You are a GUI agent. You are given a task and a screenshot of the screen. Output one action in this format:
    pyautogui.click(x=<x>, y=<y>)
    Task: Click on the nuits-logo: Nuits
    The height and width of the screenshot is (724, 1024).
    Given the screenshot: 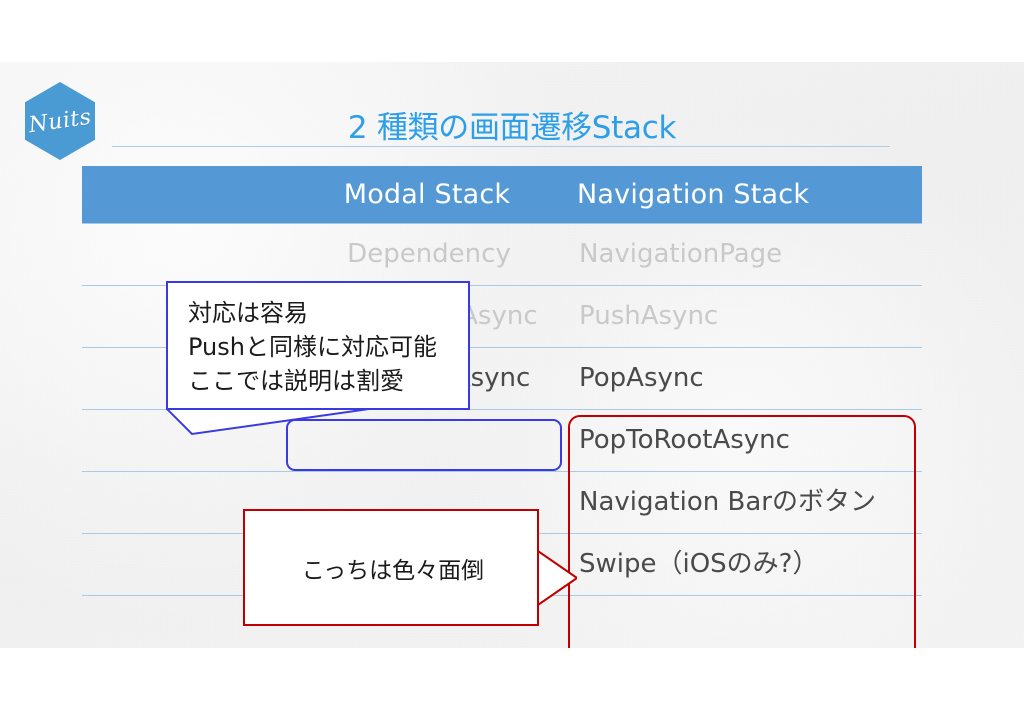 What is the action you would take?
    pyautogui.click(x=60, y=121)
    